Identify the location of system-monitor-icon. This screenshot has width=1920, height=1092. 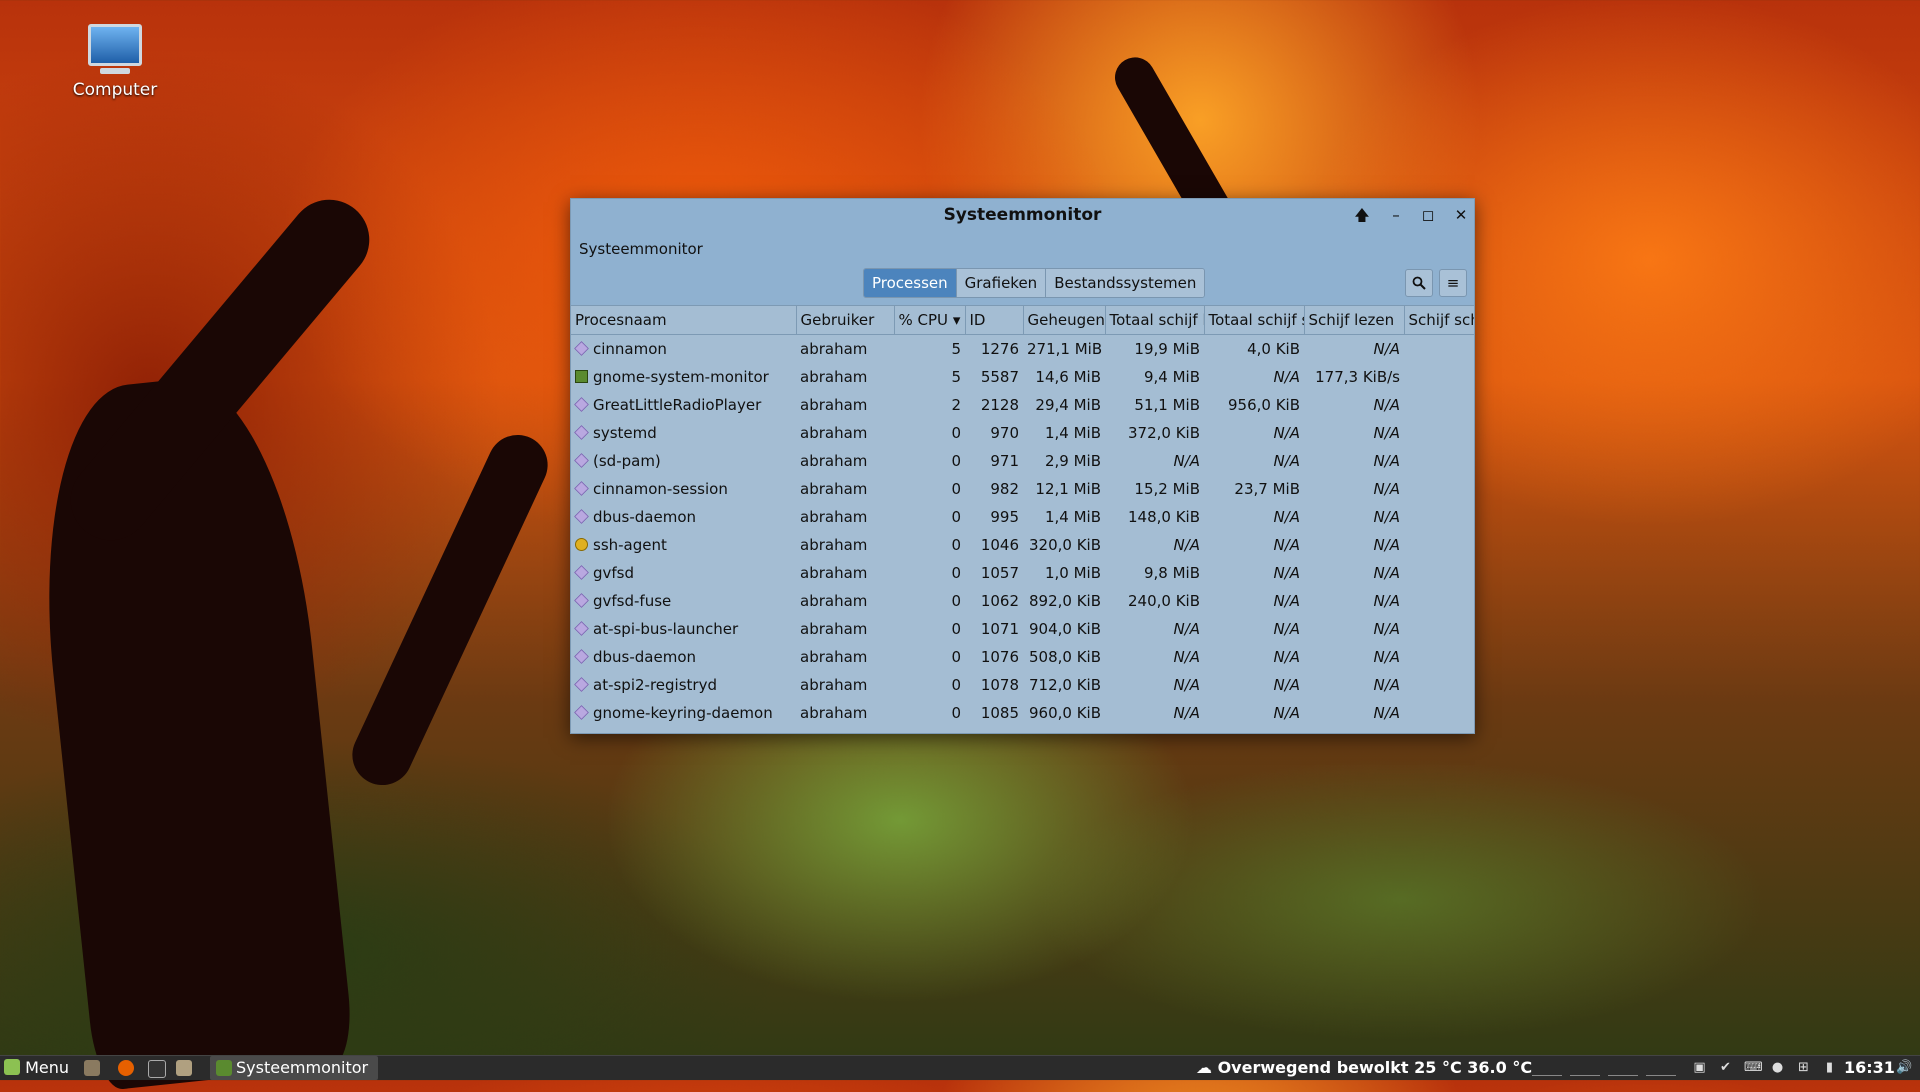
(581, 376).